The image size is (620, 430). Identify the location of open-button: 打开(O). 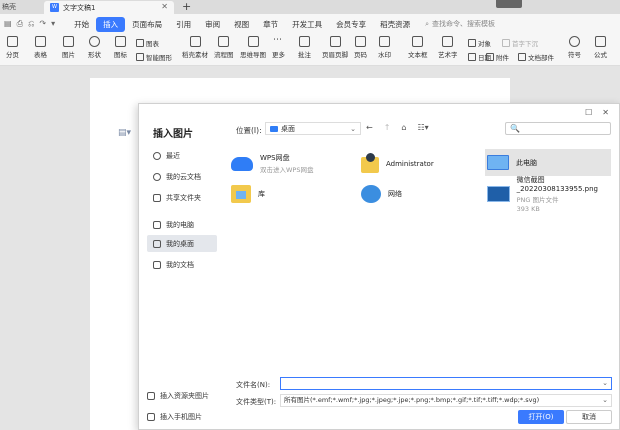
(541, 417).